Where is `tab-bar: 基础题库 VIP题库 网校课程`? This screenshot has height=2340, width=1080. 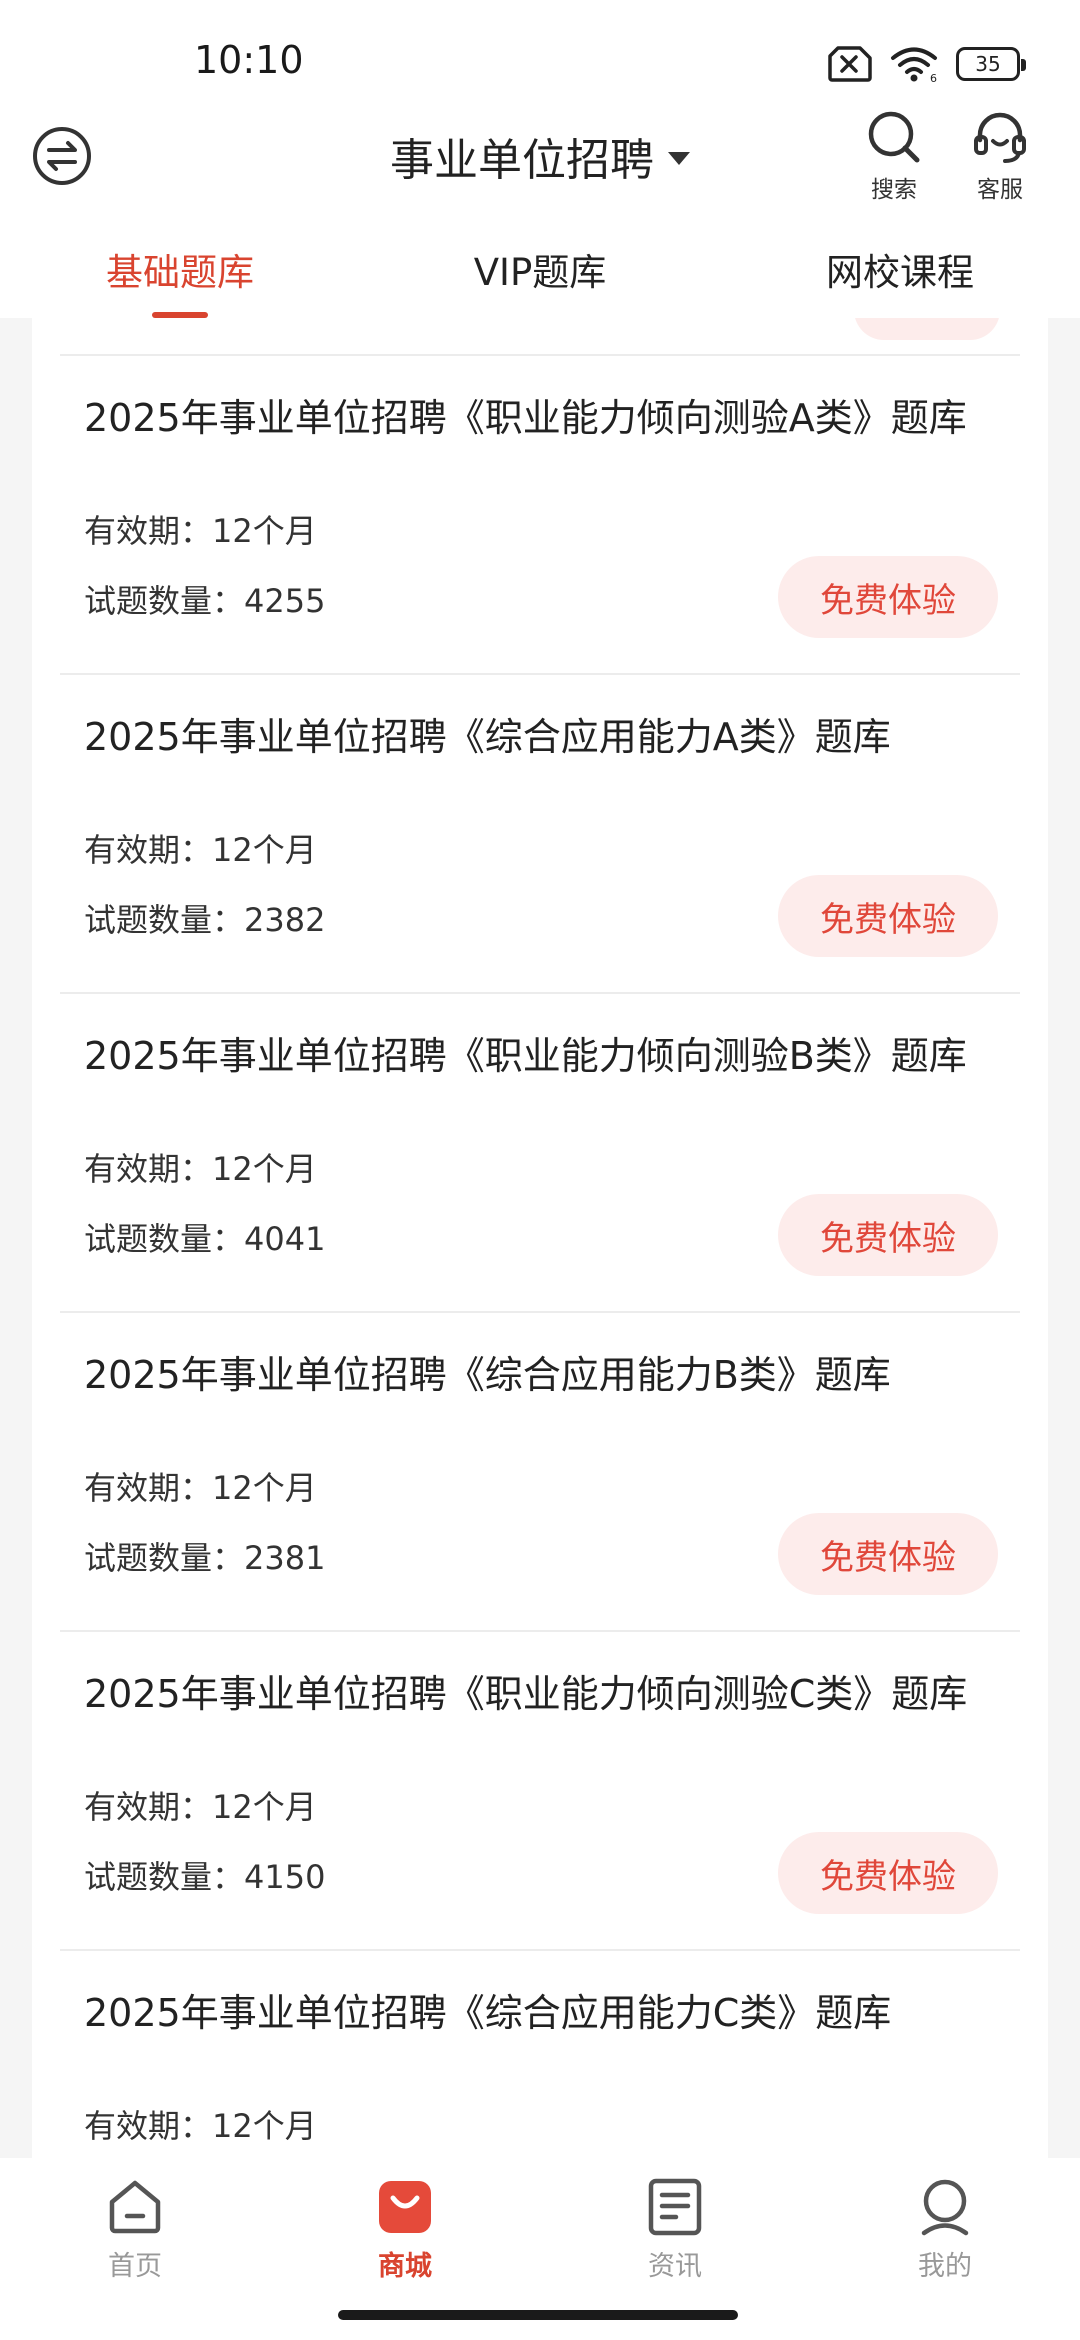
tab-bar: 基础题库 VIP题库 网校课程 is located at coordinates (540, 269).